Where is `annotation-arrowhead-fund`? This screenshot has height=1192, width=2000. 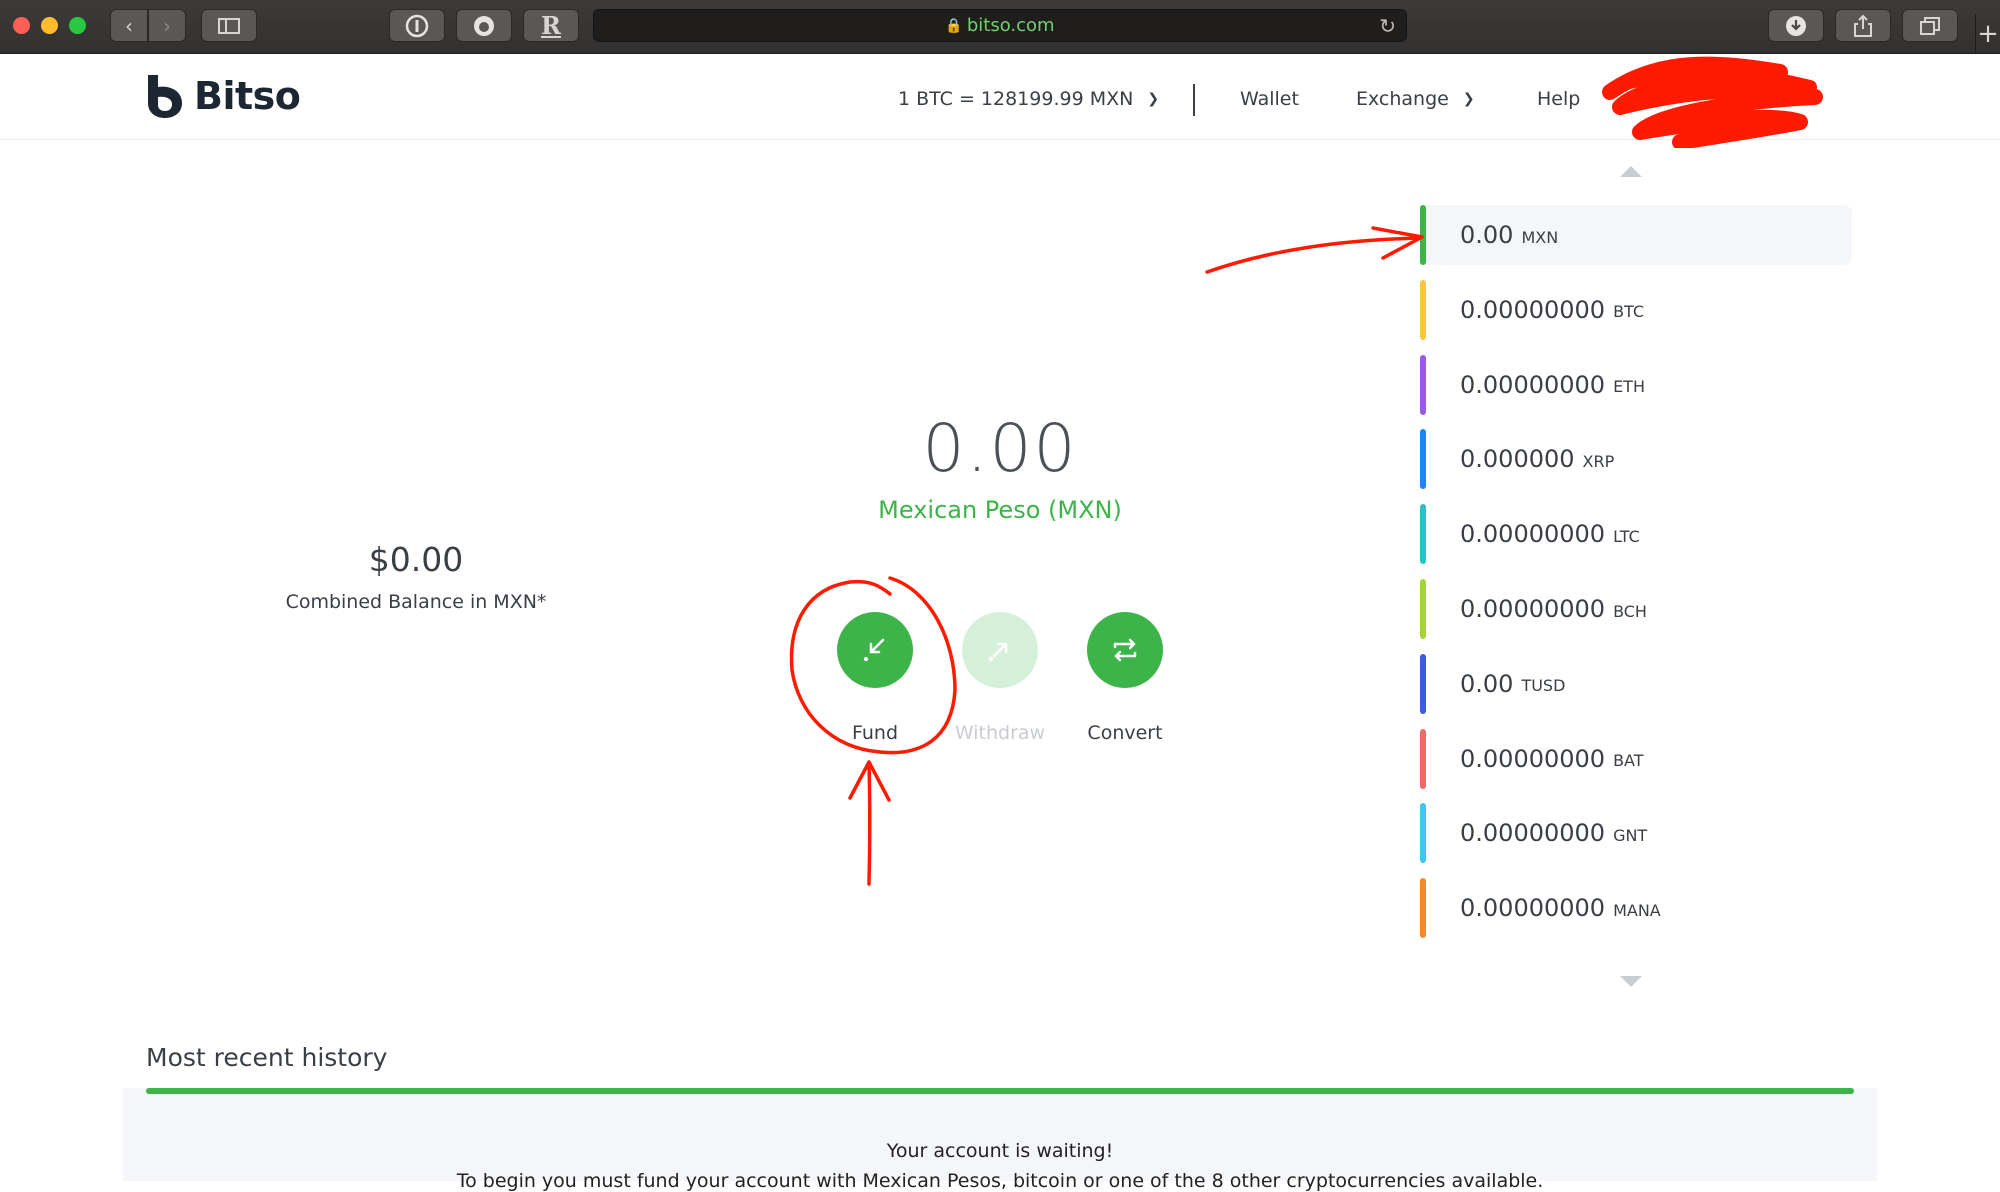 annotation-arrowhead-fund is located at coordinates (869, 781).